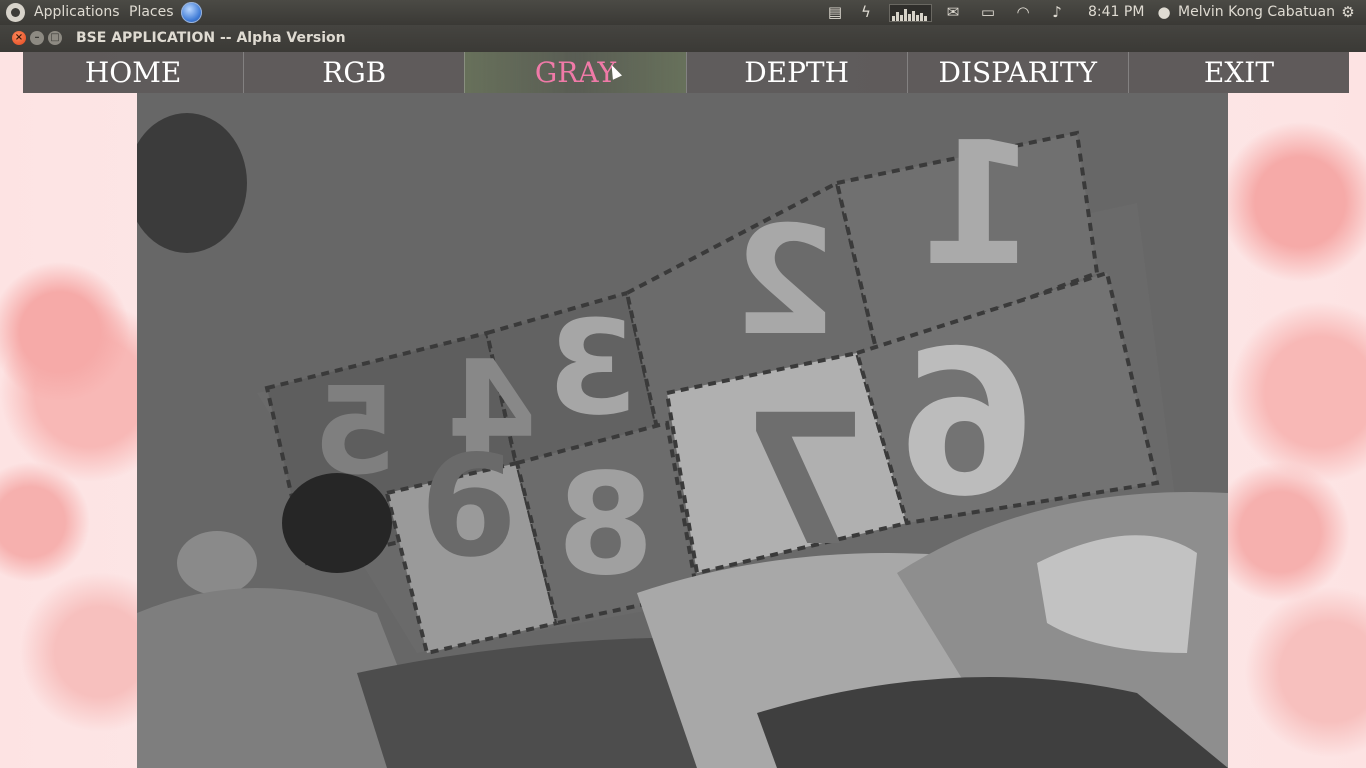 The image size is (1366, 768). I want to click on window-title: BSE APPLICATION -- Alpha Version, so click(211, 38).